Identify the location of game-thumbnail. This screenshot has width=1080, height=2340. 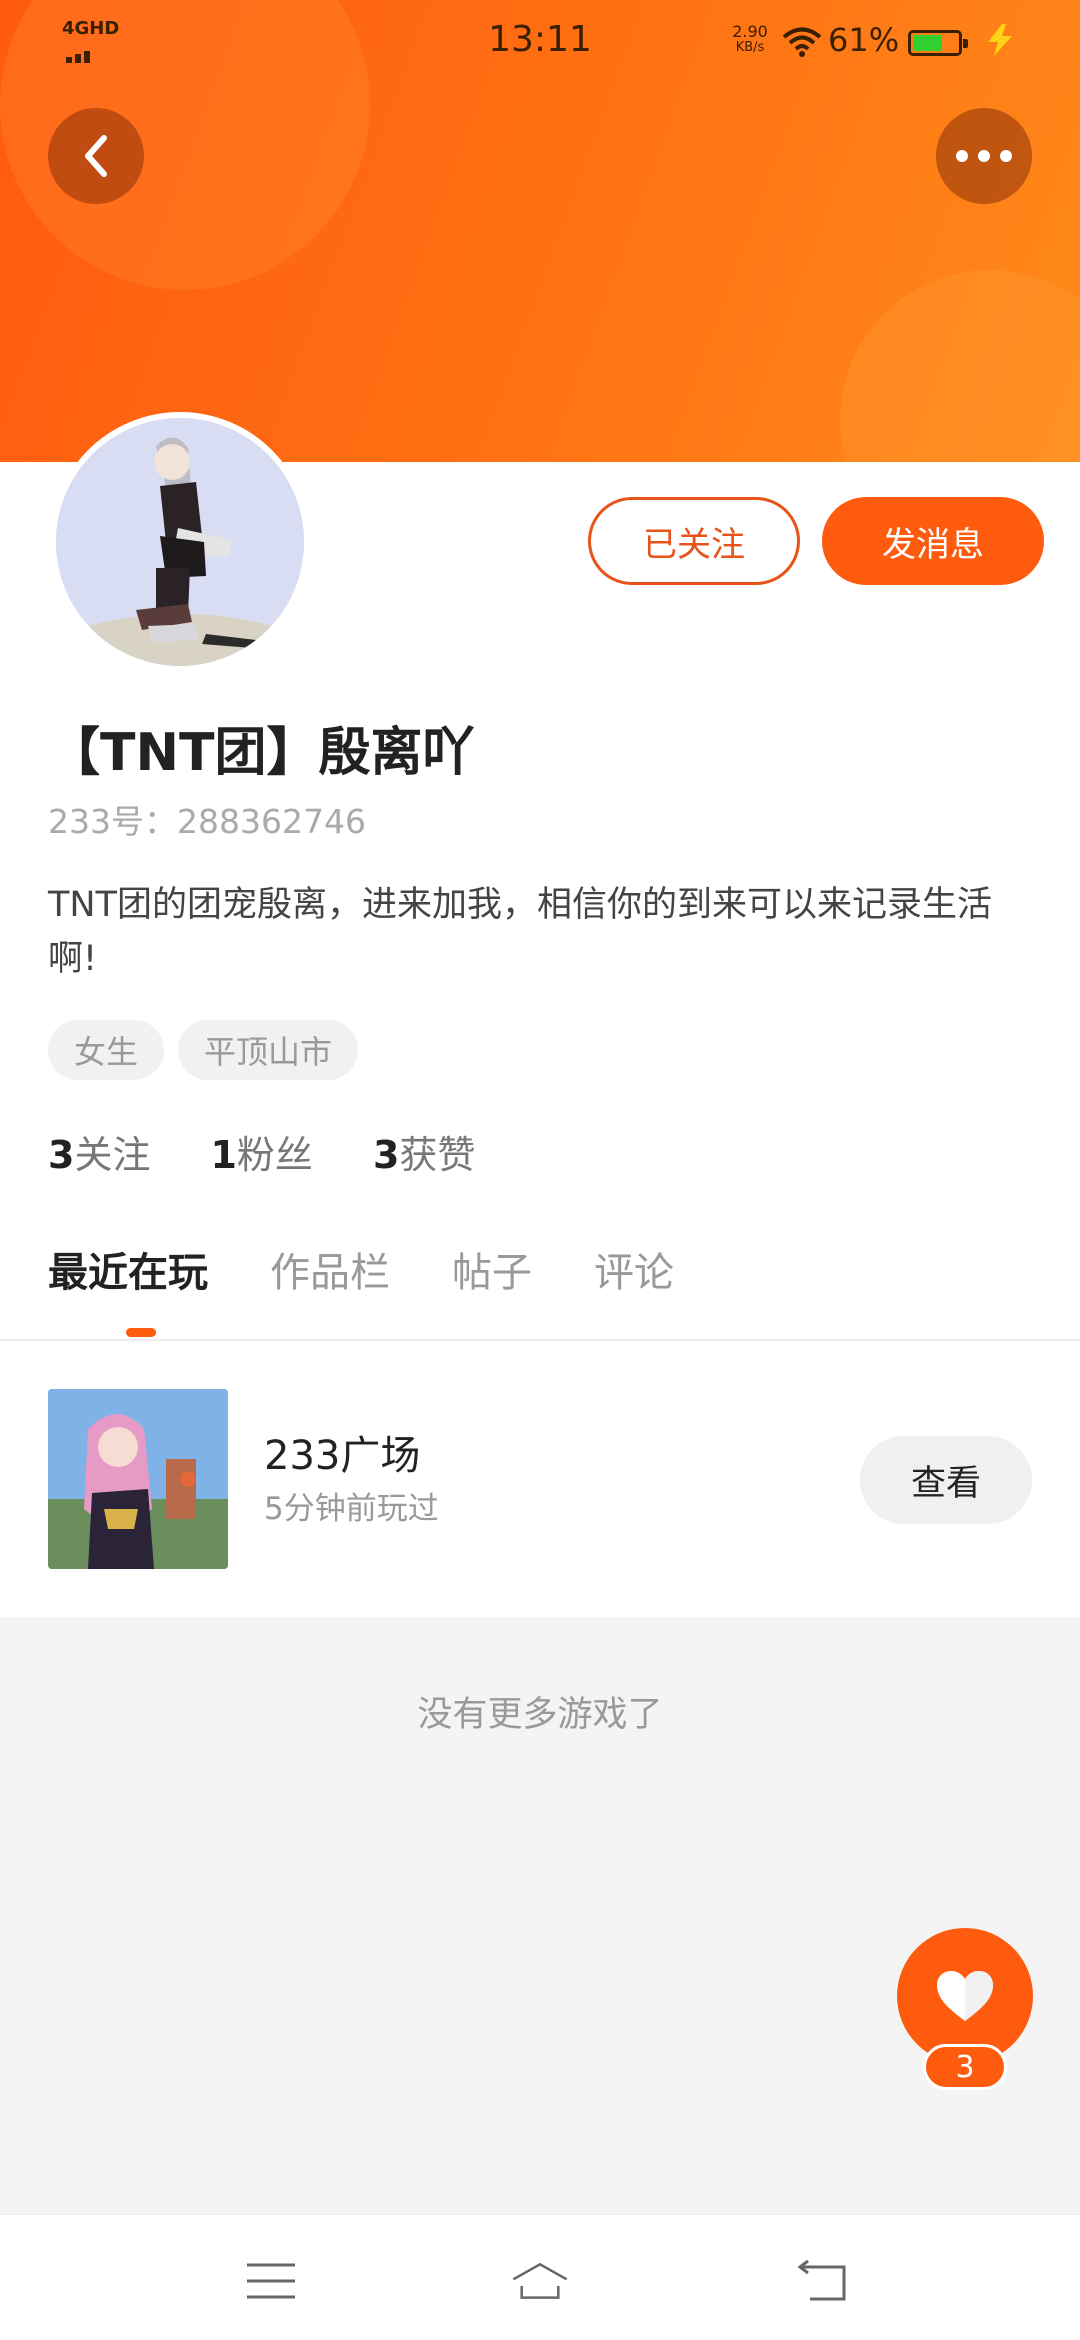
(138, 1479).